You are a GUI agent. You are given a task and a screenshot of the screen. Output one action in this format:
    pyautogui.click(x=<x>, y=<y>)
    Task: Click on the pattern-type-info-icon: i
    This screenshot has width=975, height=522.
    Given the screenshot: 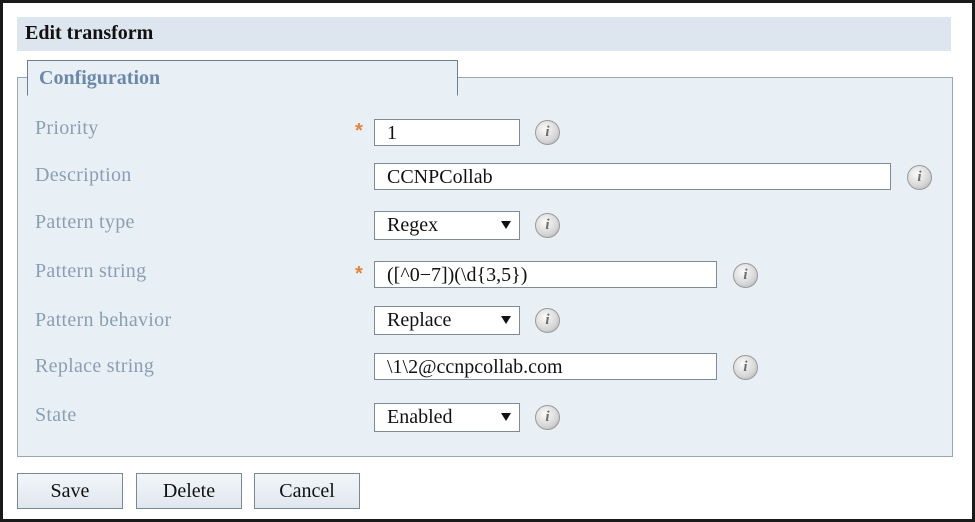 What is the action you would take?
    pyautogui.click(x=547, y=225)
    